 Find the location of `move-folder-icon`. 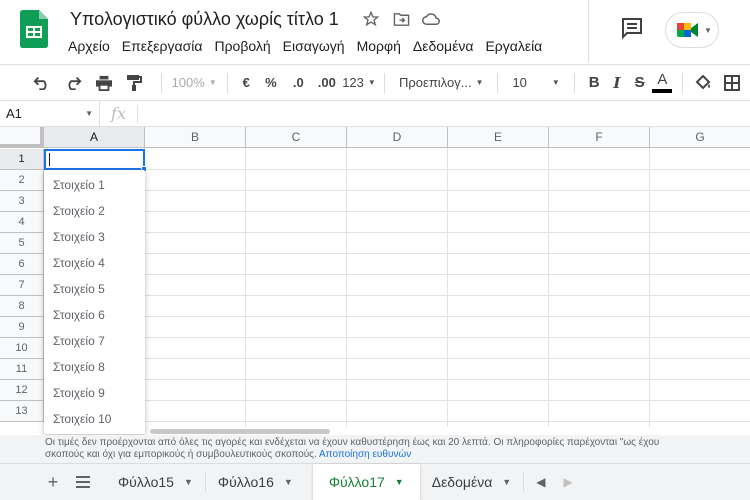

move-folder-icon is located at coordinates (401, 19).